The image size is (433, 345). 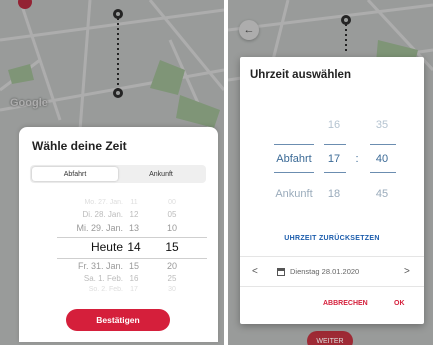 I want to click on segment-departure: Abfahrt, so click(x=75, y=174).